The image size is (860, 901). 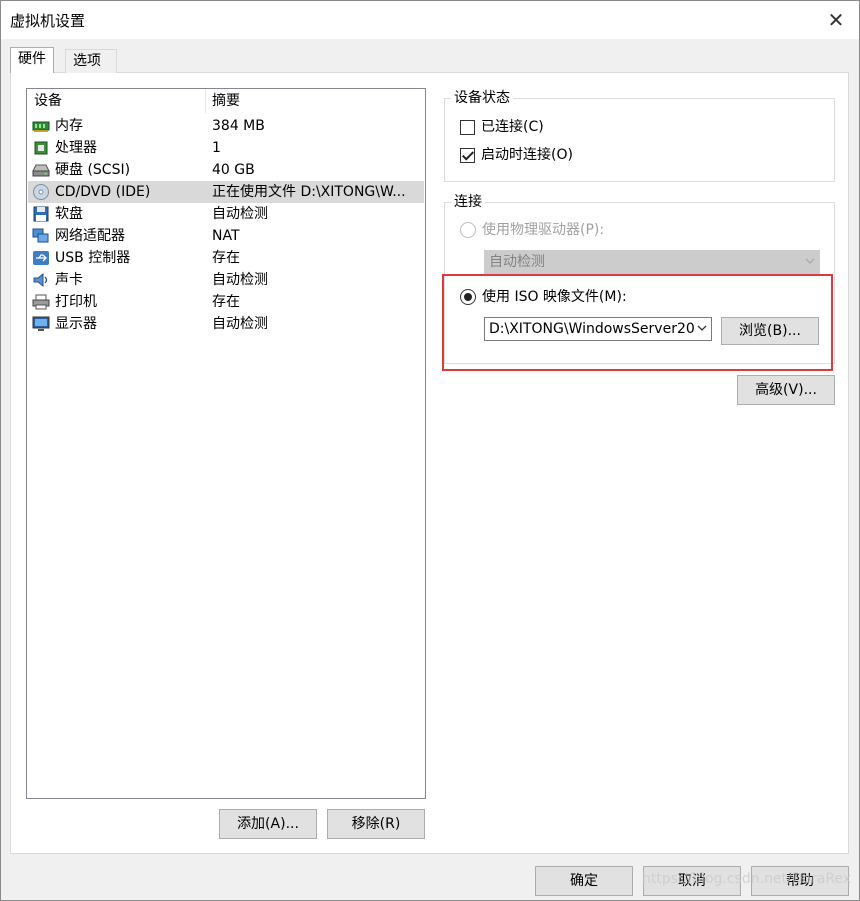 I want to click on device-name: 打印机, so click(x=76, y=302).